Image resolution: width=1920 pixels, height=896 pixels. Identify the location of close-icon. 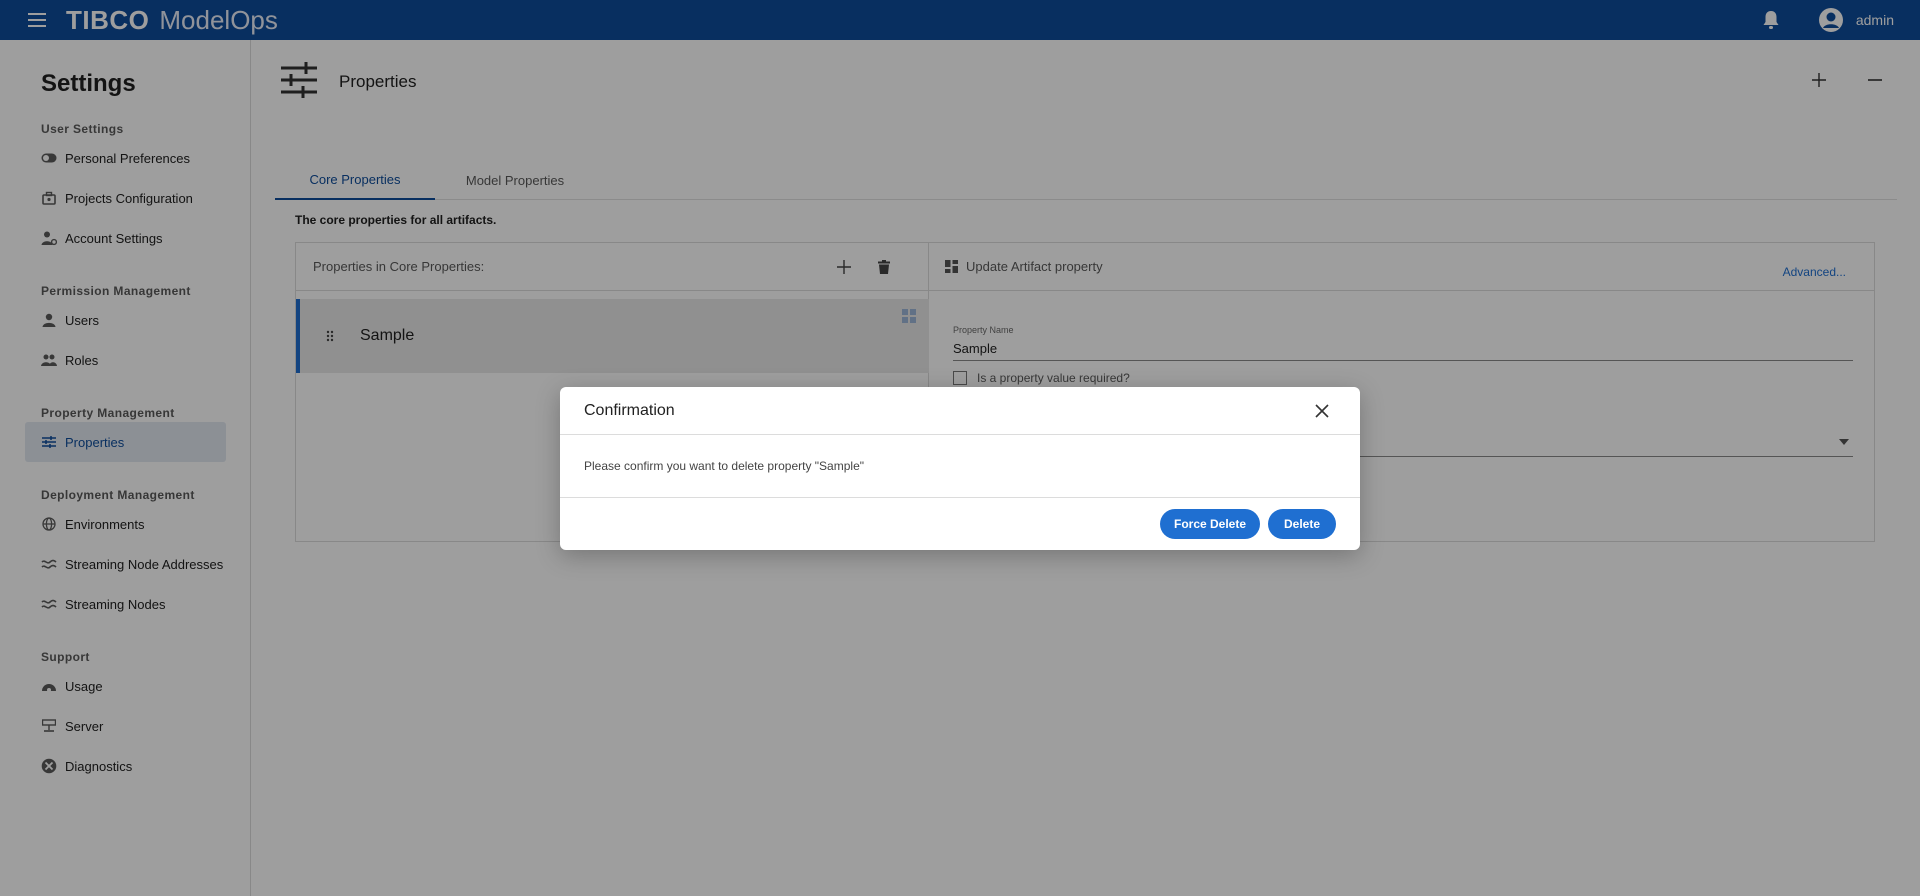
(1322, 411).